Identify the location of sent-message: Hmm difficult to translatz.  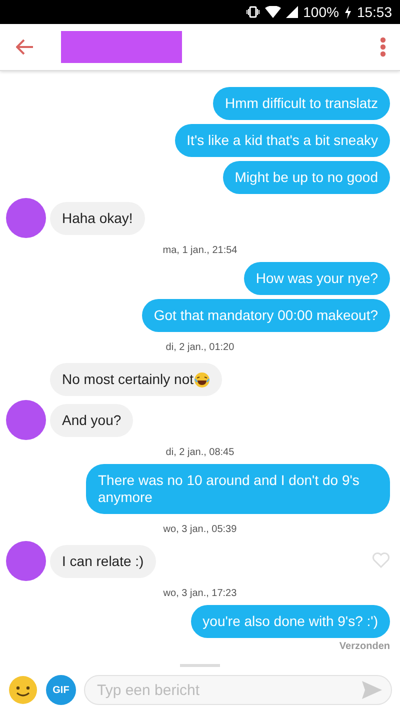
(301, 103).